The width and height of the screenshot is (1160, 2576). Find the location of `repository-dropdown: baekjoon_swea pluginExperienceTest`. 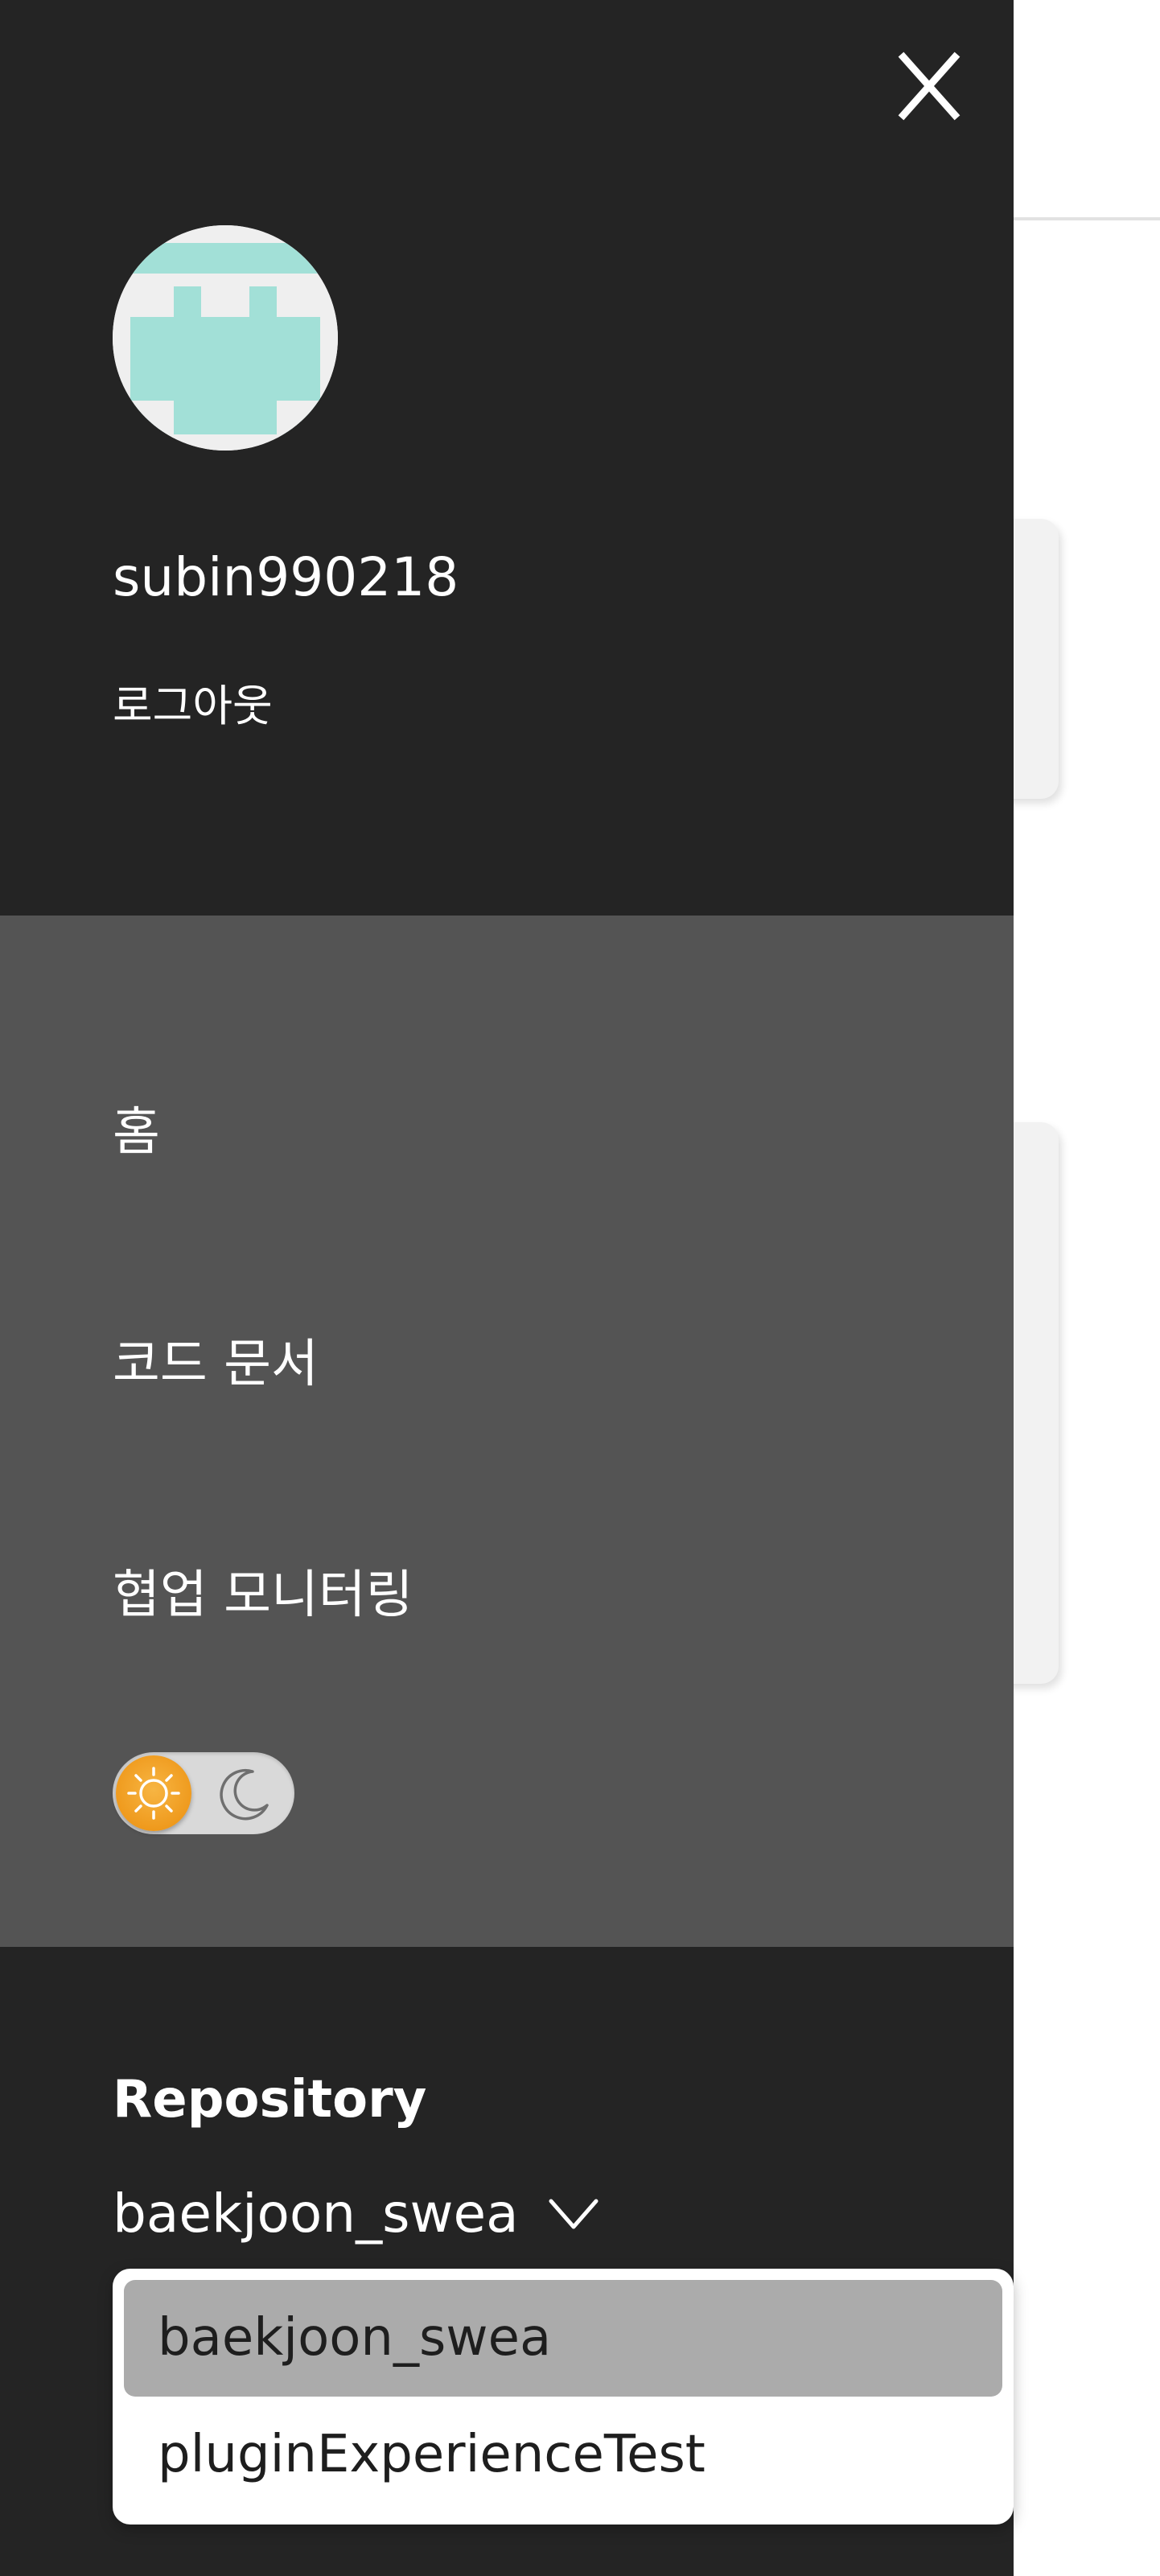

repository-dropdown: baekjoon_swea pluginExperienceTest is located at coordinates (563, 2397).